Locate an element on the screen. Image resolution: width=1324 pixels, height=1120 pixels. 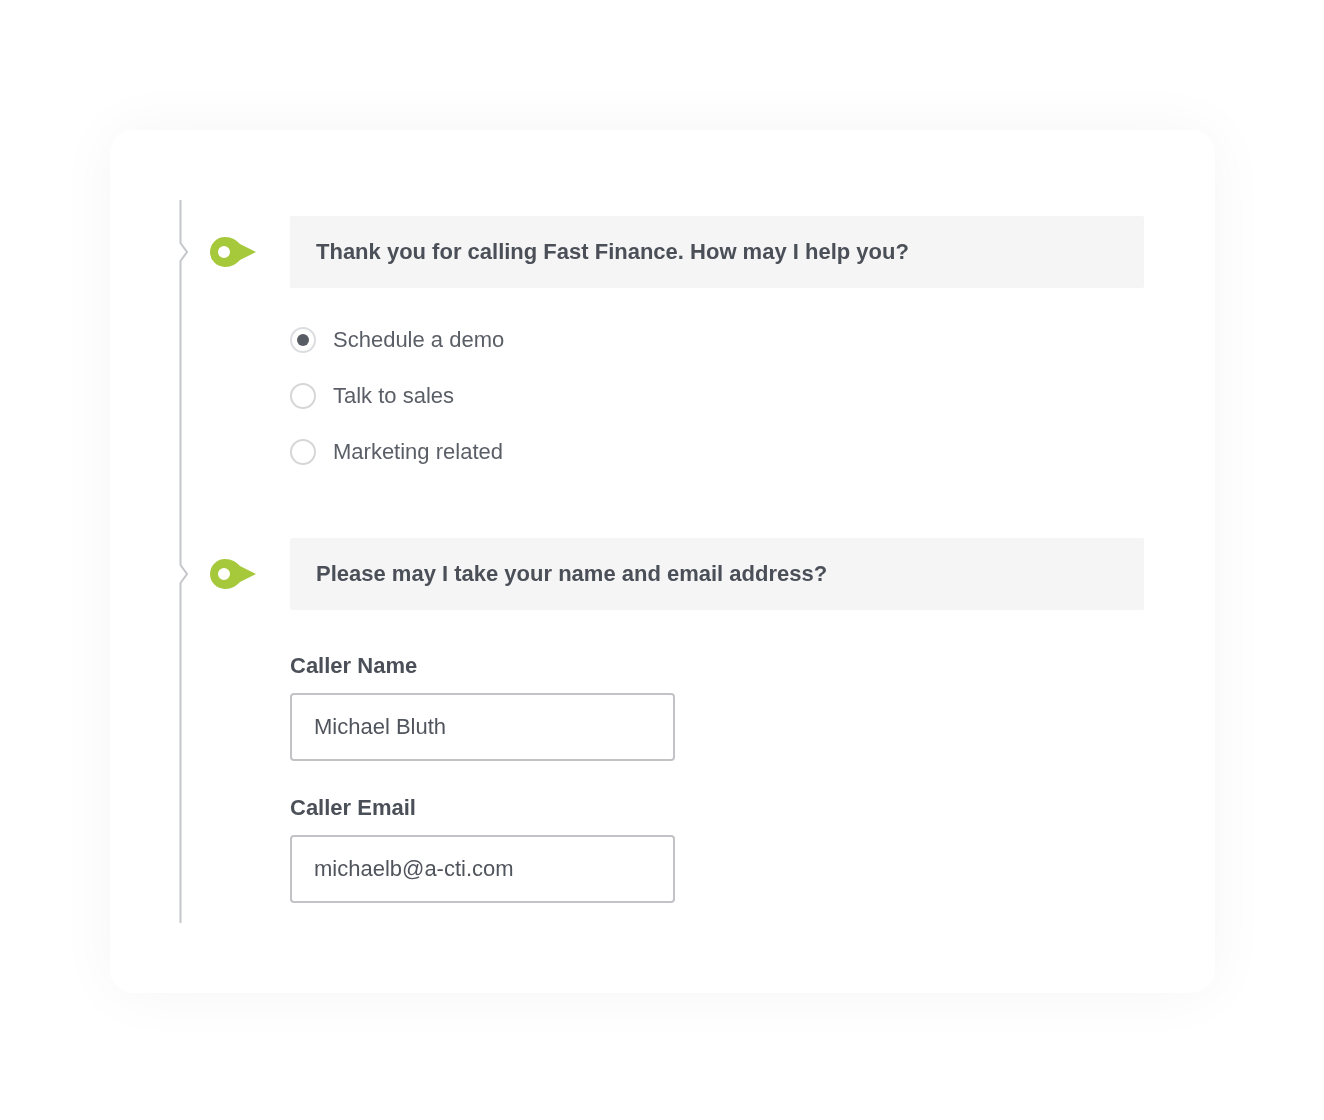
input-field: michaelb@a-cti.com is located at coordinates (482, 869).